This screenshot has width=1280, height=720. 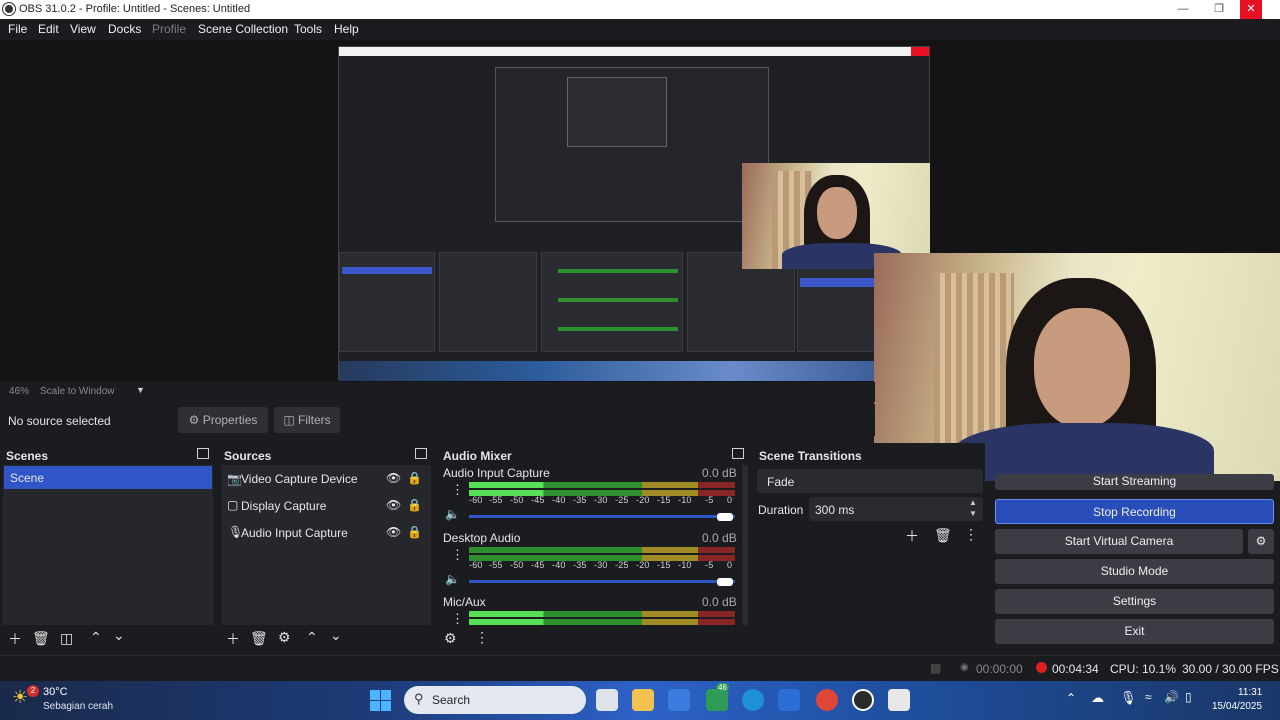 What do you see at coordinates (233, 639) in the screenshot?
I see `add-source-button: ＋` at bounding box center [233, 639].